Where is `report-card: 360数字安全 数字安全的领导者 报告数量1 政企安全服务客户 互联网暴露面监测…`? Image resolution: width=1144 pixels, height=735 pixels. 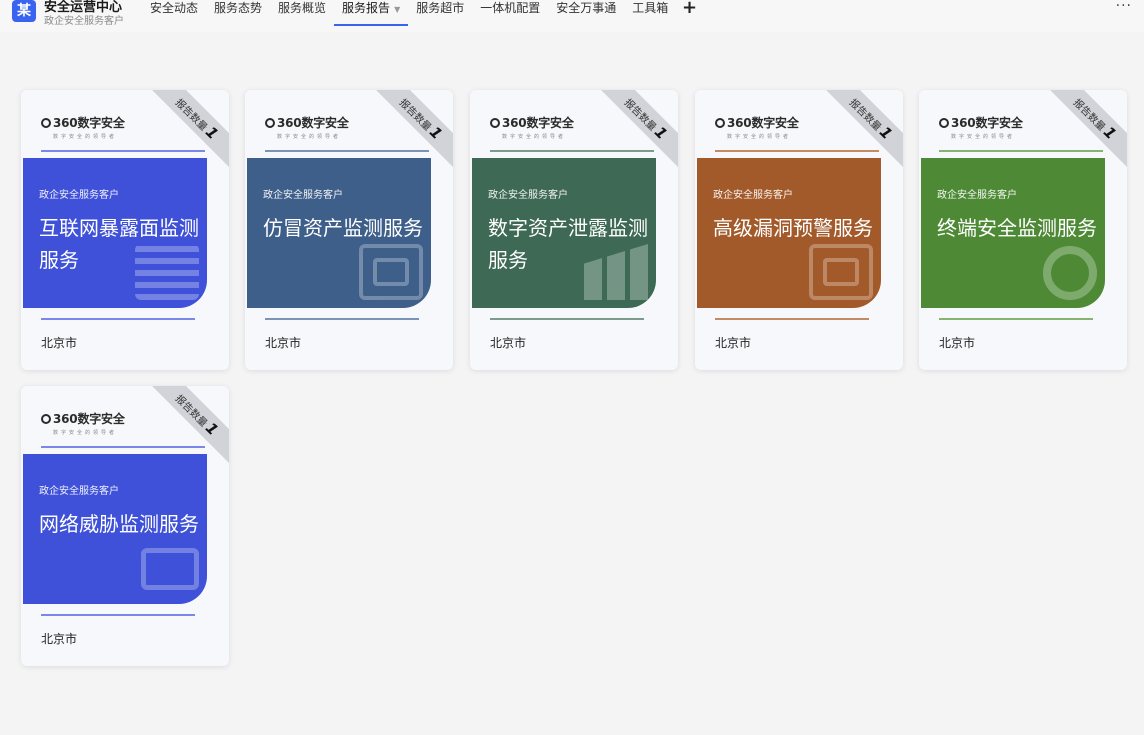 report-card: 360数字安全 数字安全的领导者 报告数量1 政企安全服务客户 互联网暴露面监测… is located at coordinates (125, 230).